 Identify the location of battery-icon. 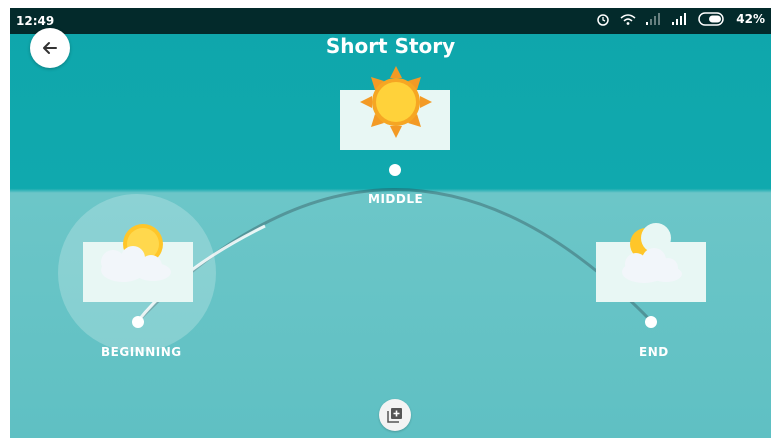
(711, 19).